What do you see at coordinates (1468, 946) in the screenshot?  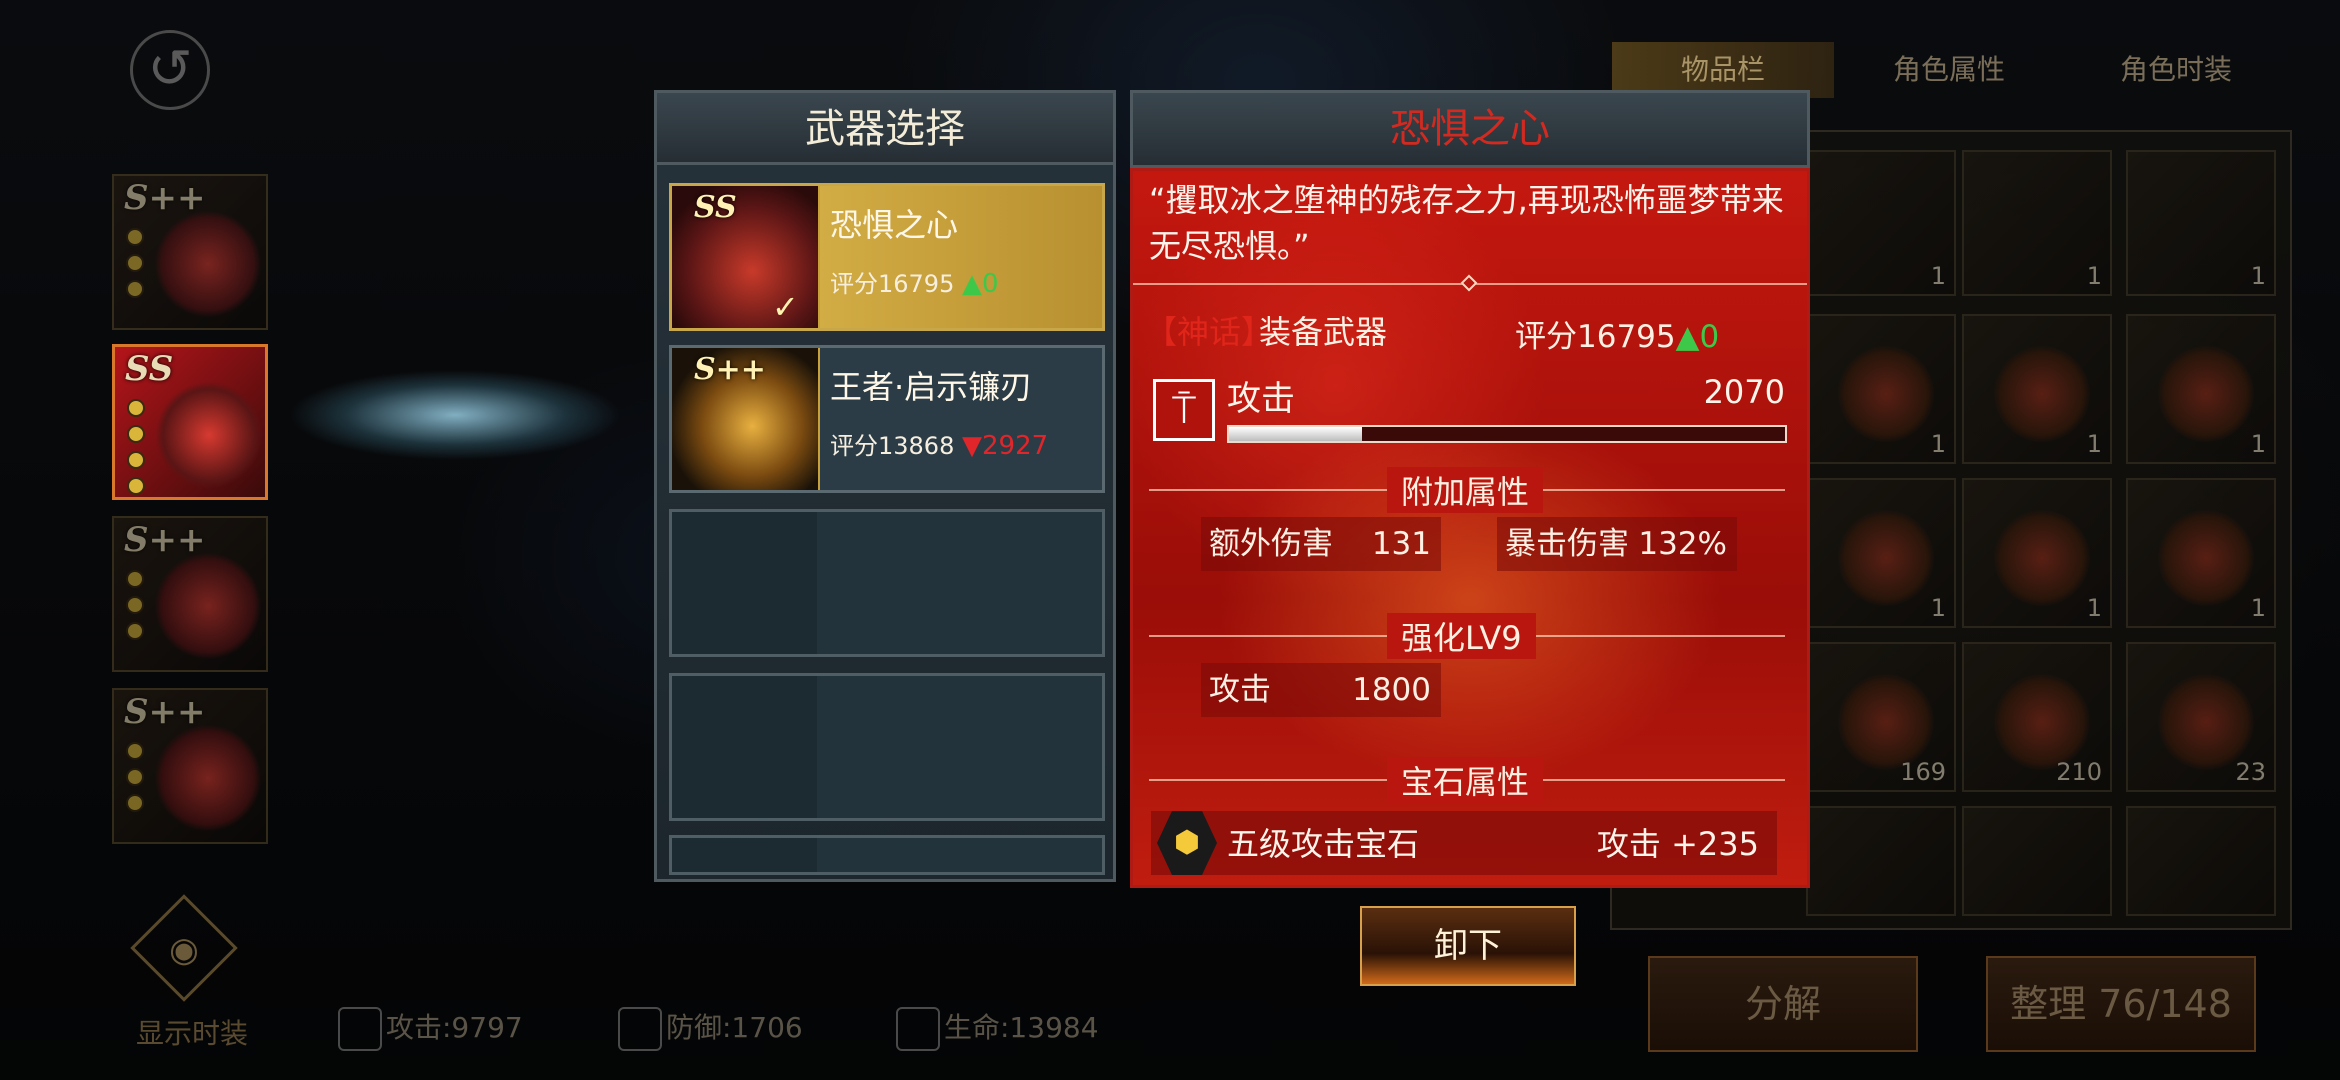 I see `unequip-button: 卸下` at bounding box center [1468, 946].